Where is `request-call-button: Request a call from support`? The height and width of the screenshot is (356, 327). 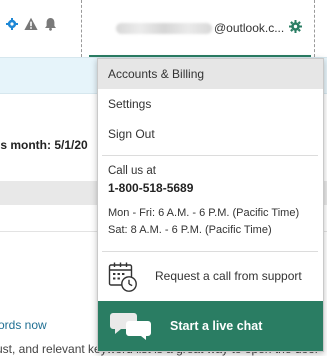 request-call-button: Request a call from support is located at coordinates (210, 276).